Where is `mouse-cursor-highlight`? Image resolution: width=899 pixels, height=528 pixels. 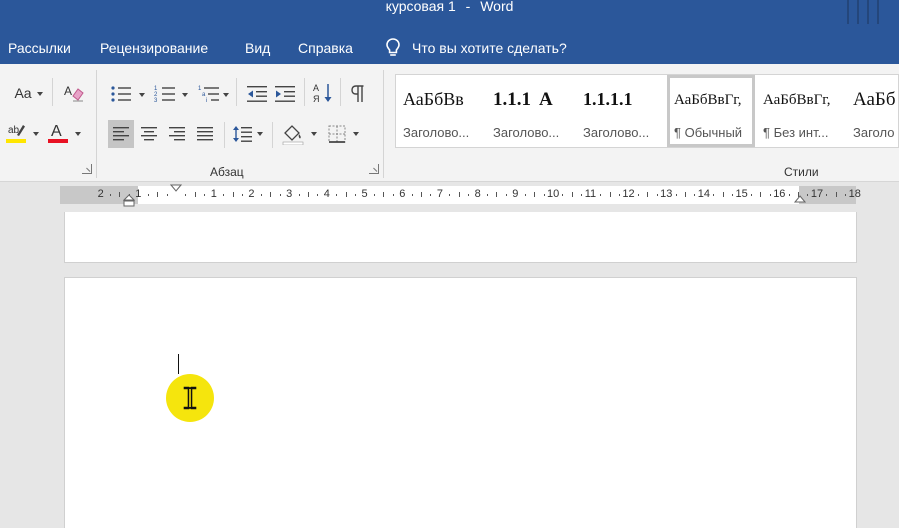 mouse-cursor-highlight is located at coordinates (190, 398).